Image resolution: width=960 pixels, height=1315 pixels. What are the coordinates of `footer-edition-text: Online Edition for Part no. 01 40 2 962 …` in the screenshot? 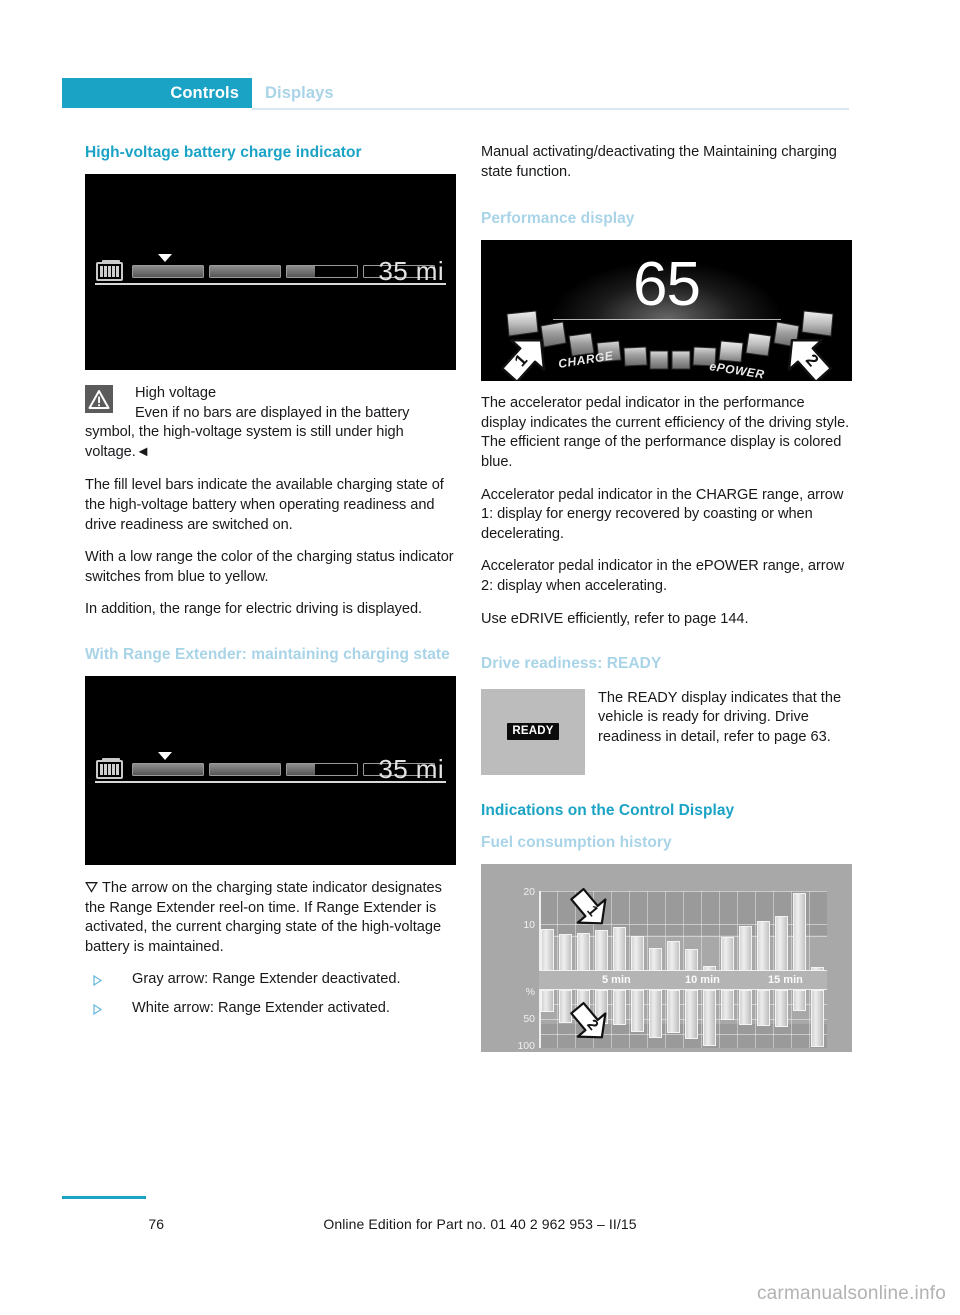 It's located at (480, 1224).